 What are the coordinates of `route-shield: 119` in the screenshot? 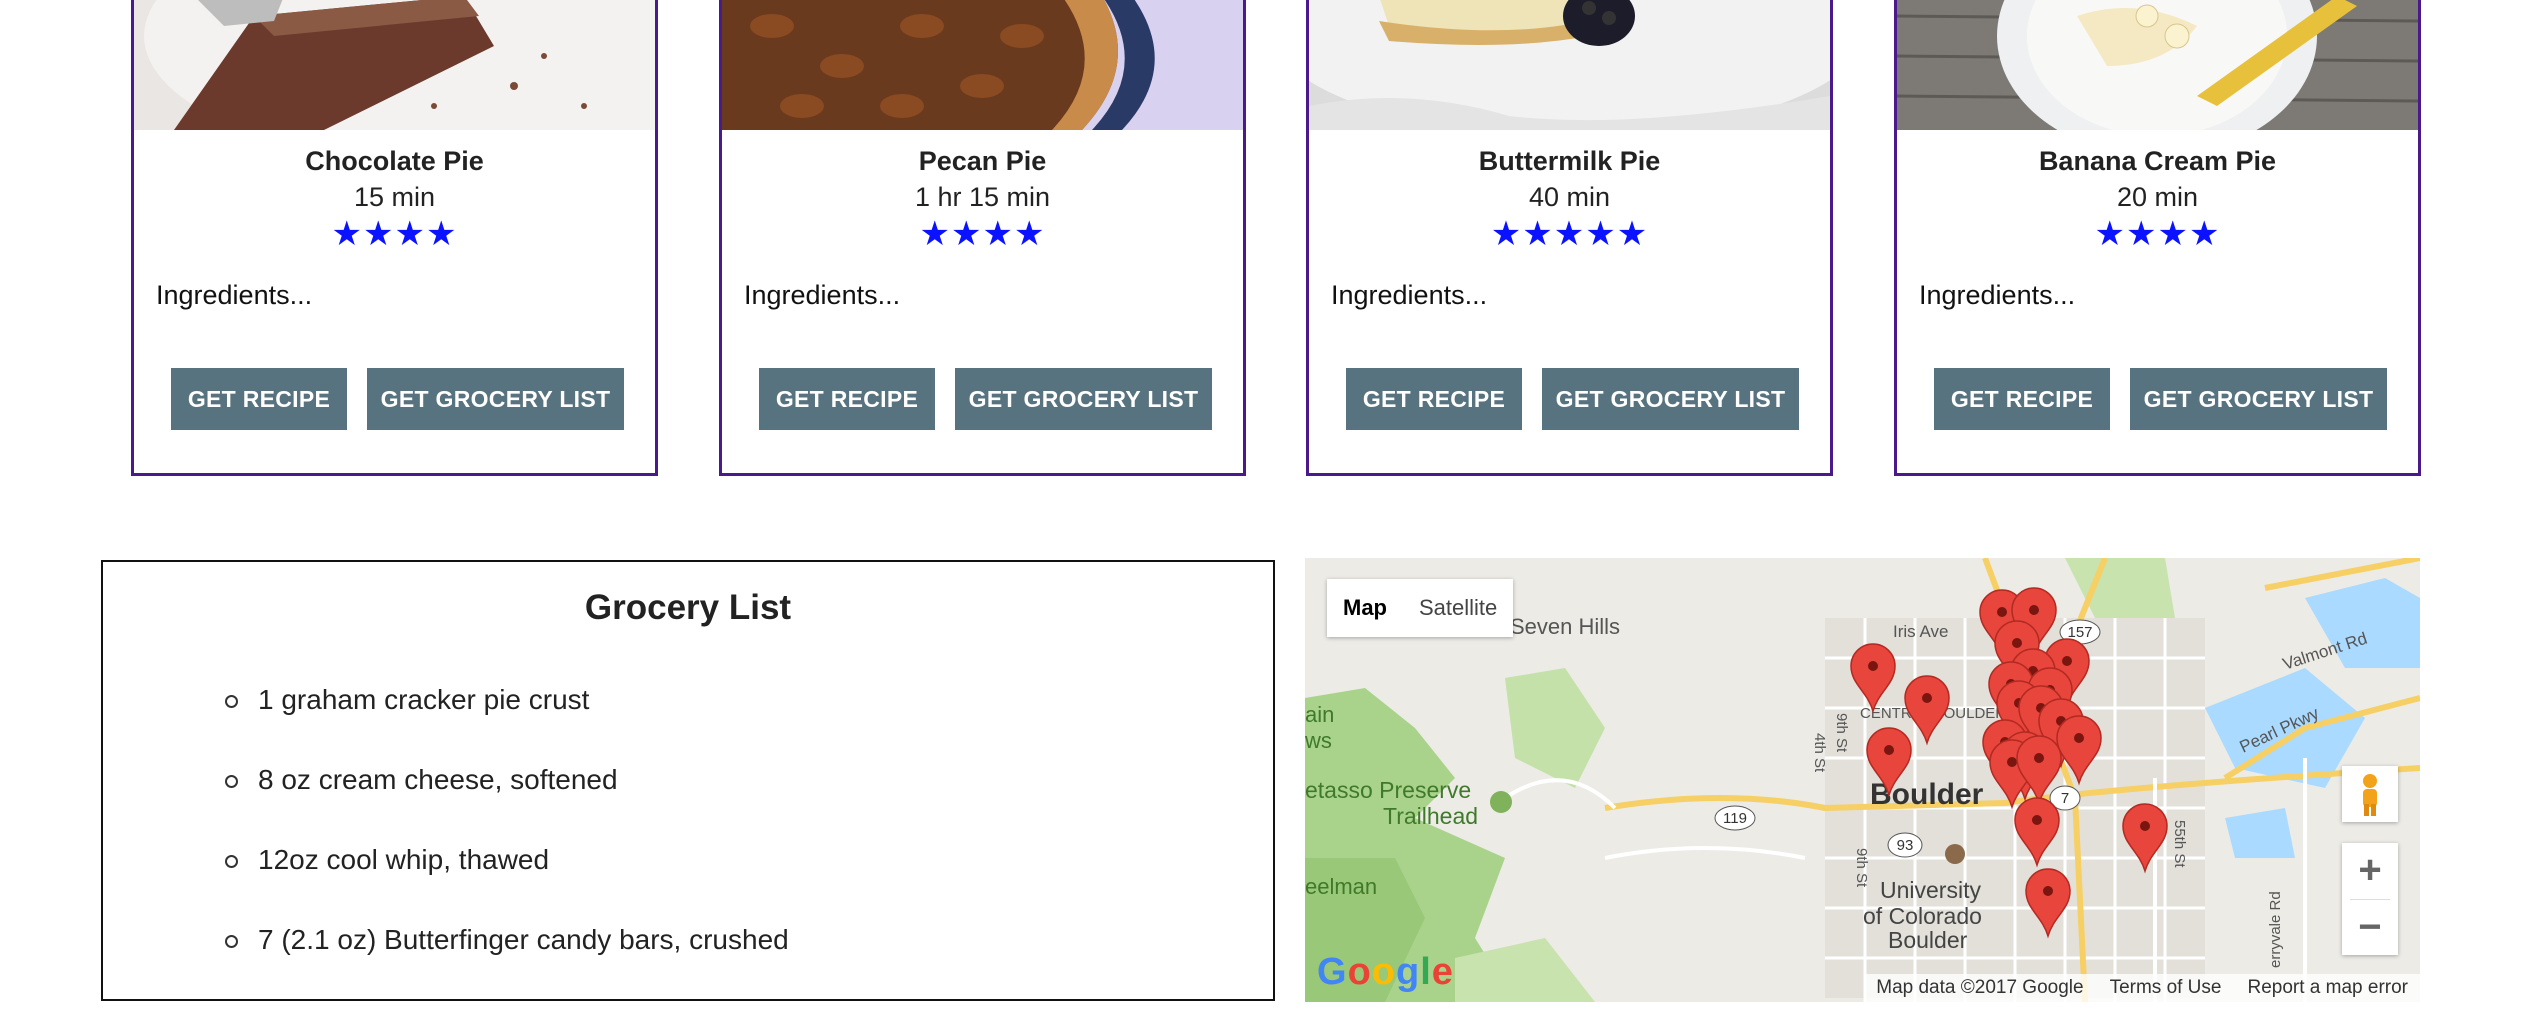 It's located at (1735, 818).